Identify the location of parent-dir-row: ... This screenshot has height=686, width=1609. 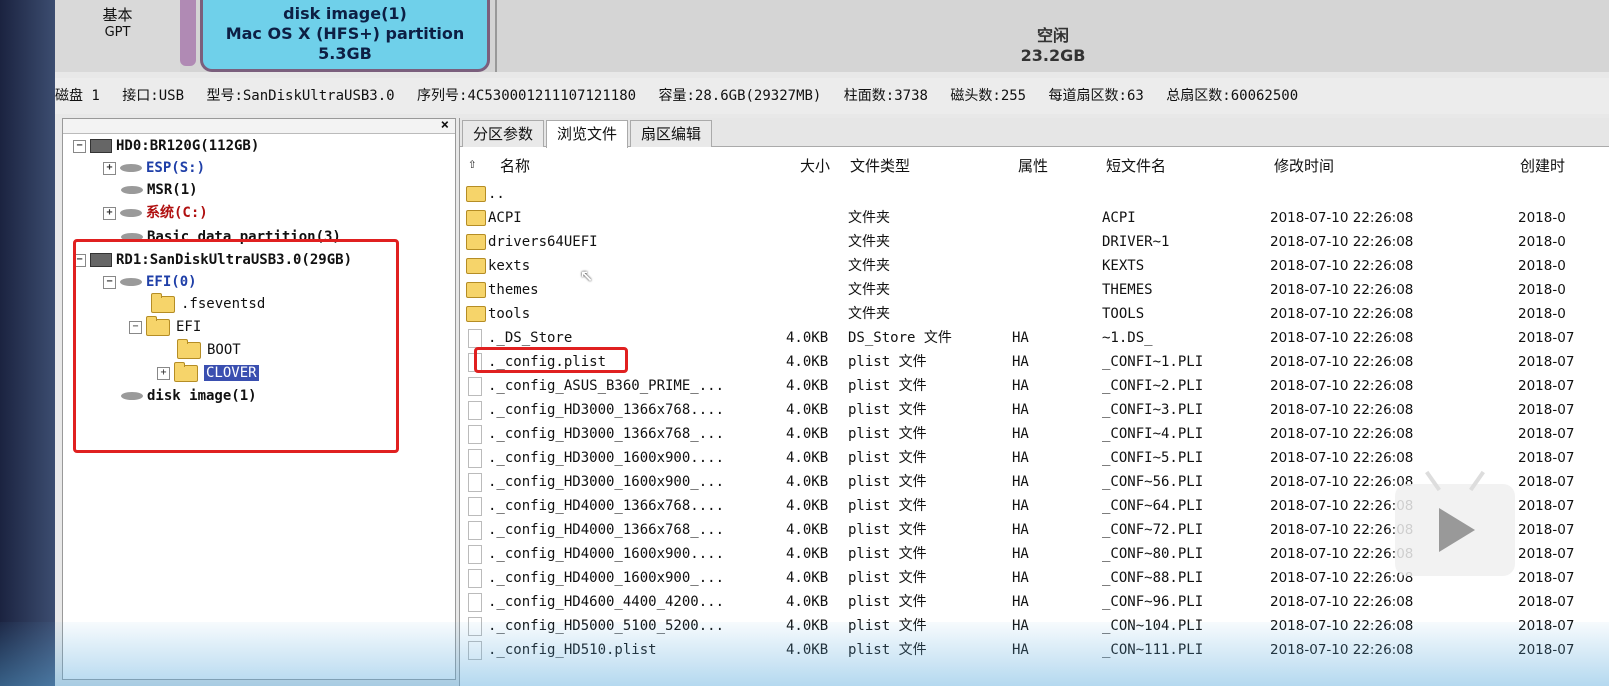
(1034, 194).